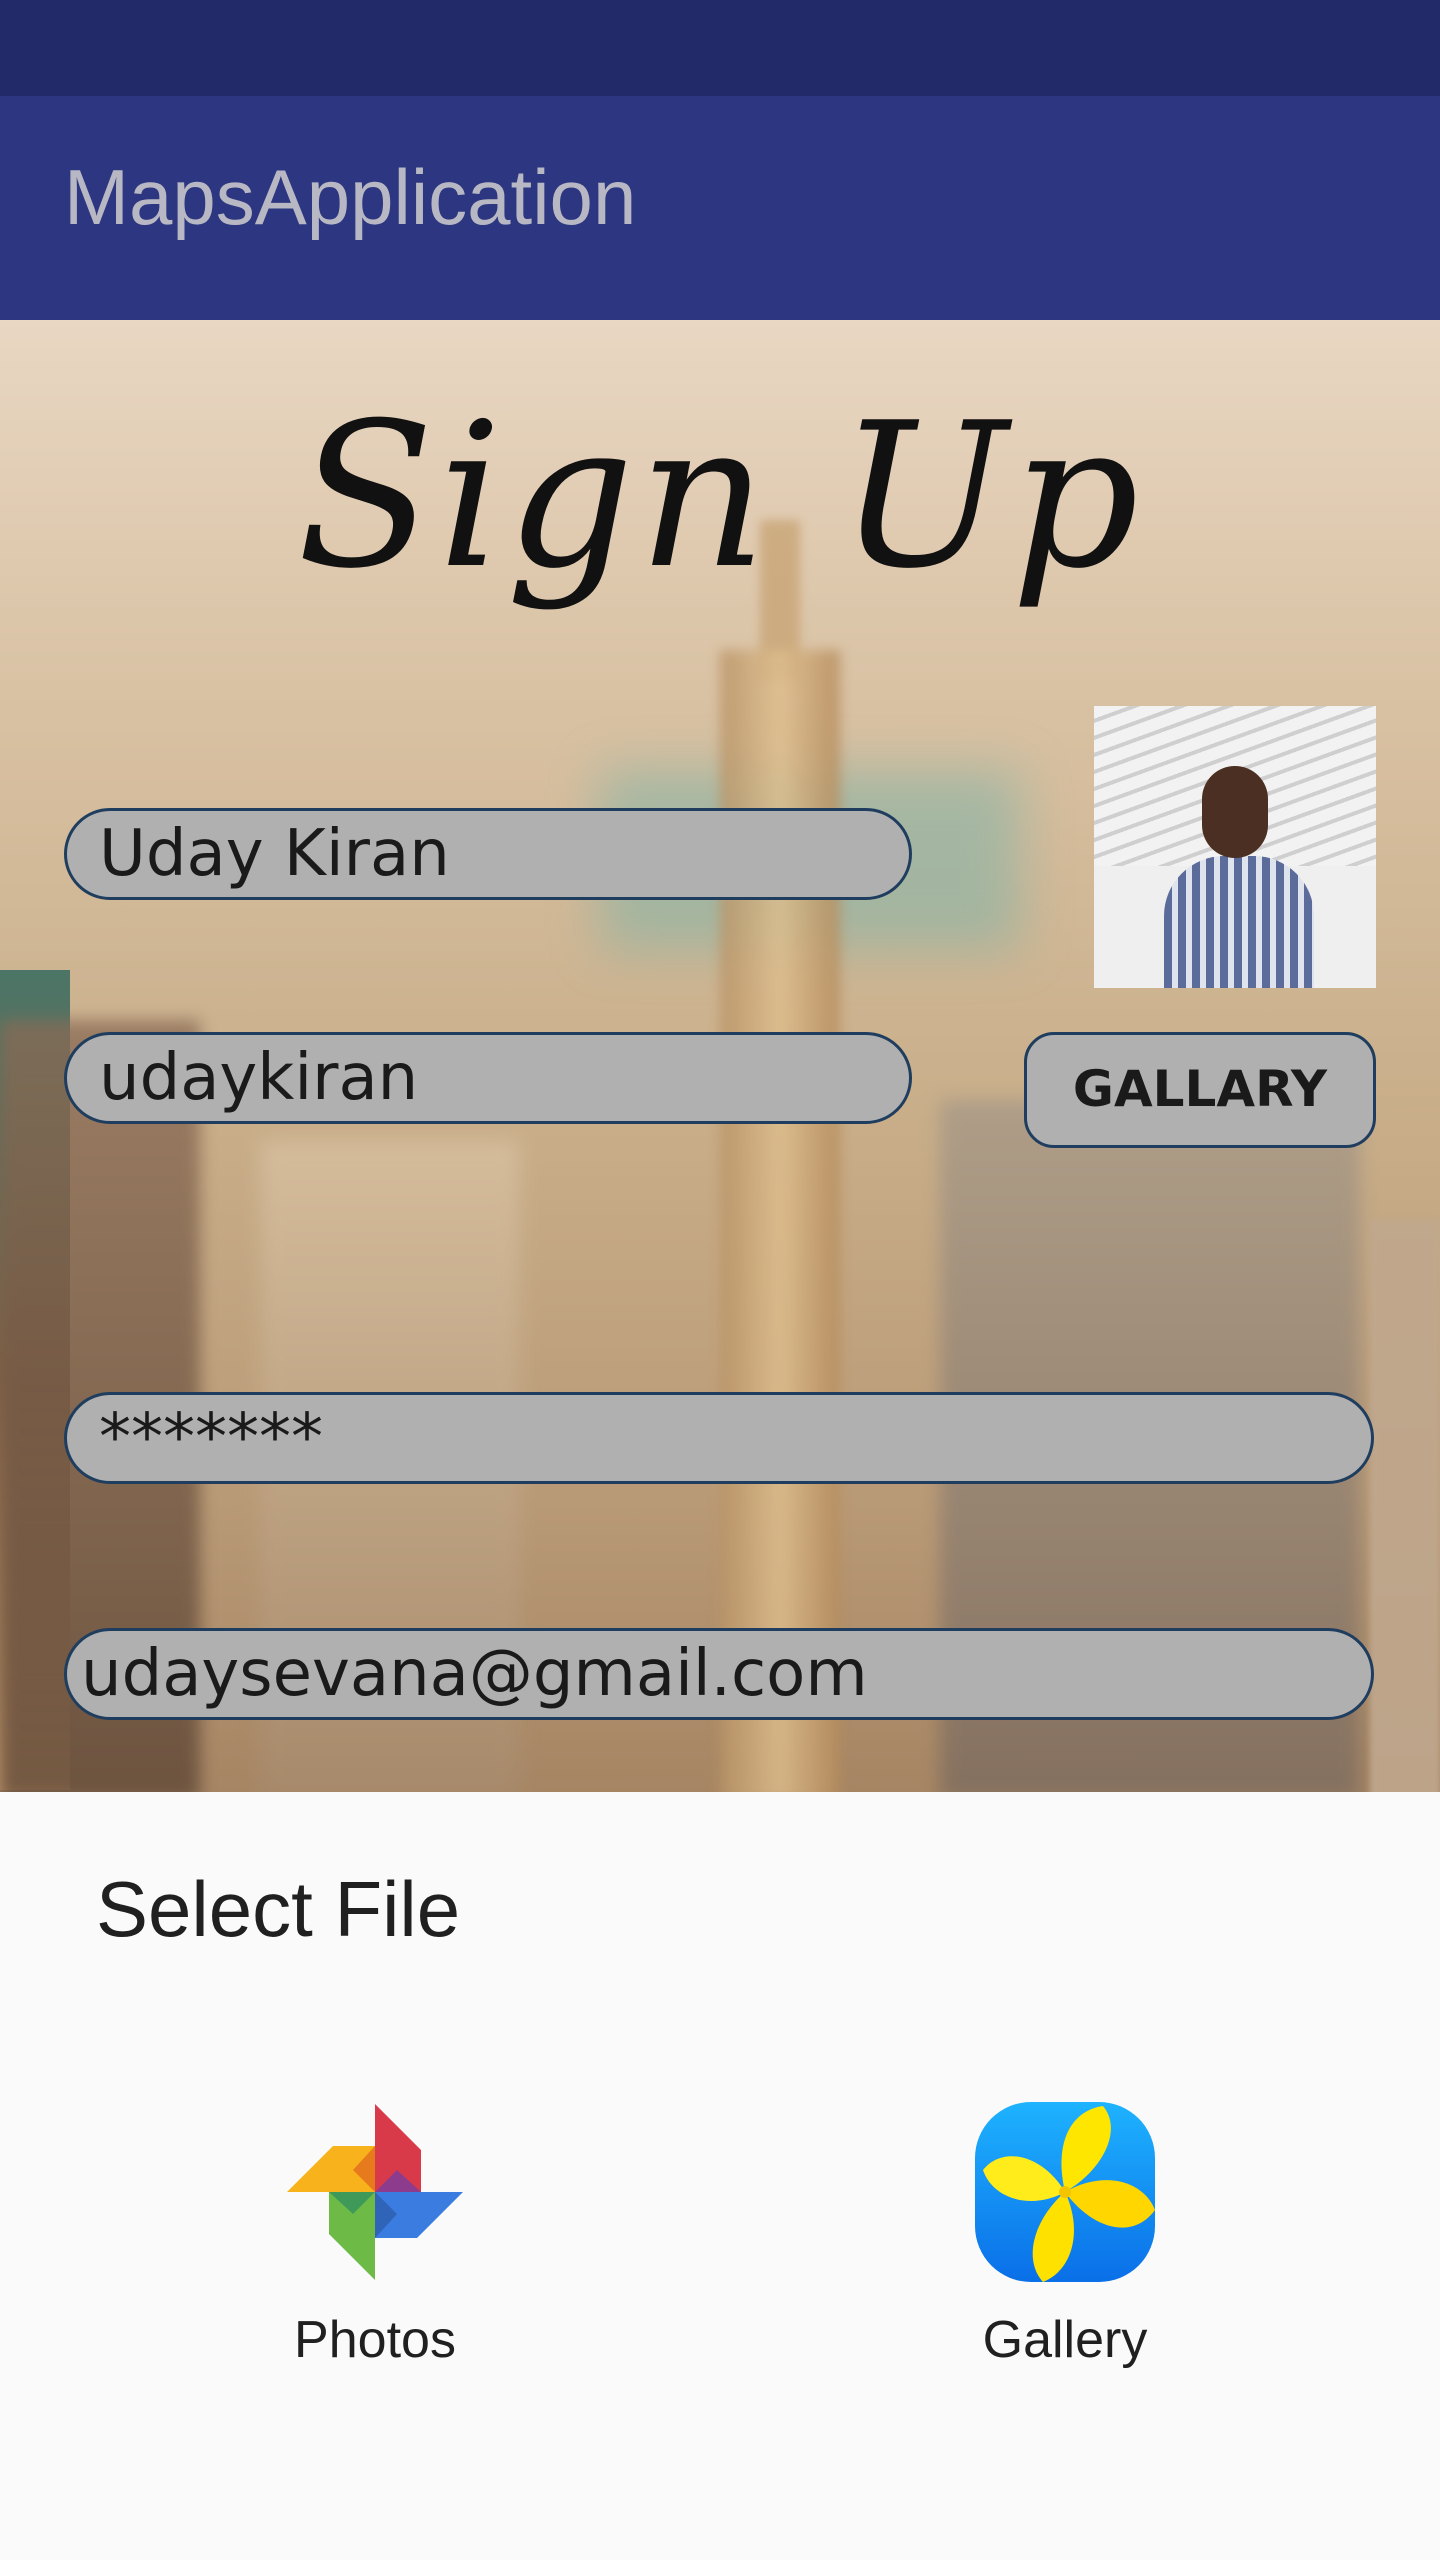 This screenshot has height=2560, width=1440. I want to click on status-bar, so click(720, 48).